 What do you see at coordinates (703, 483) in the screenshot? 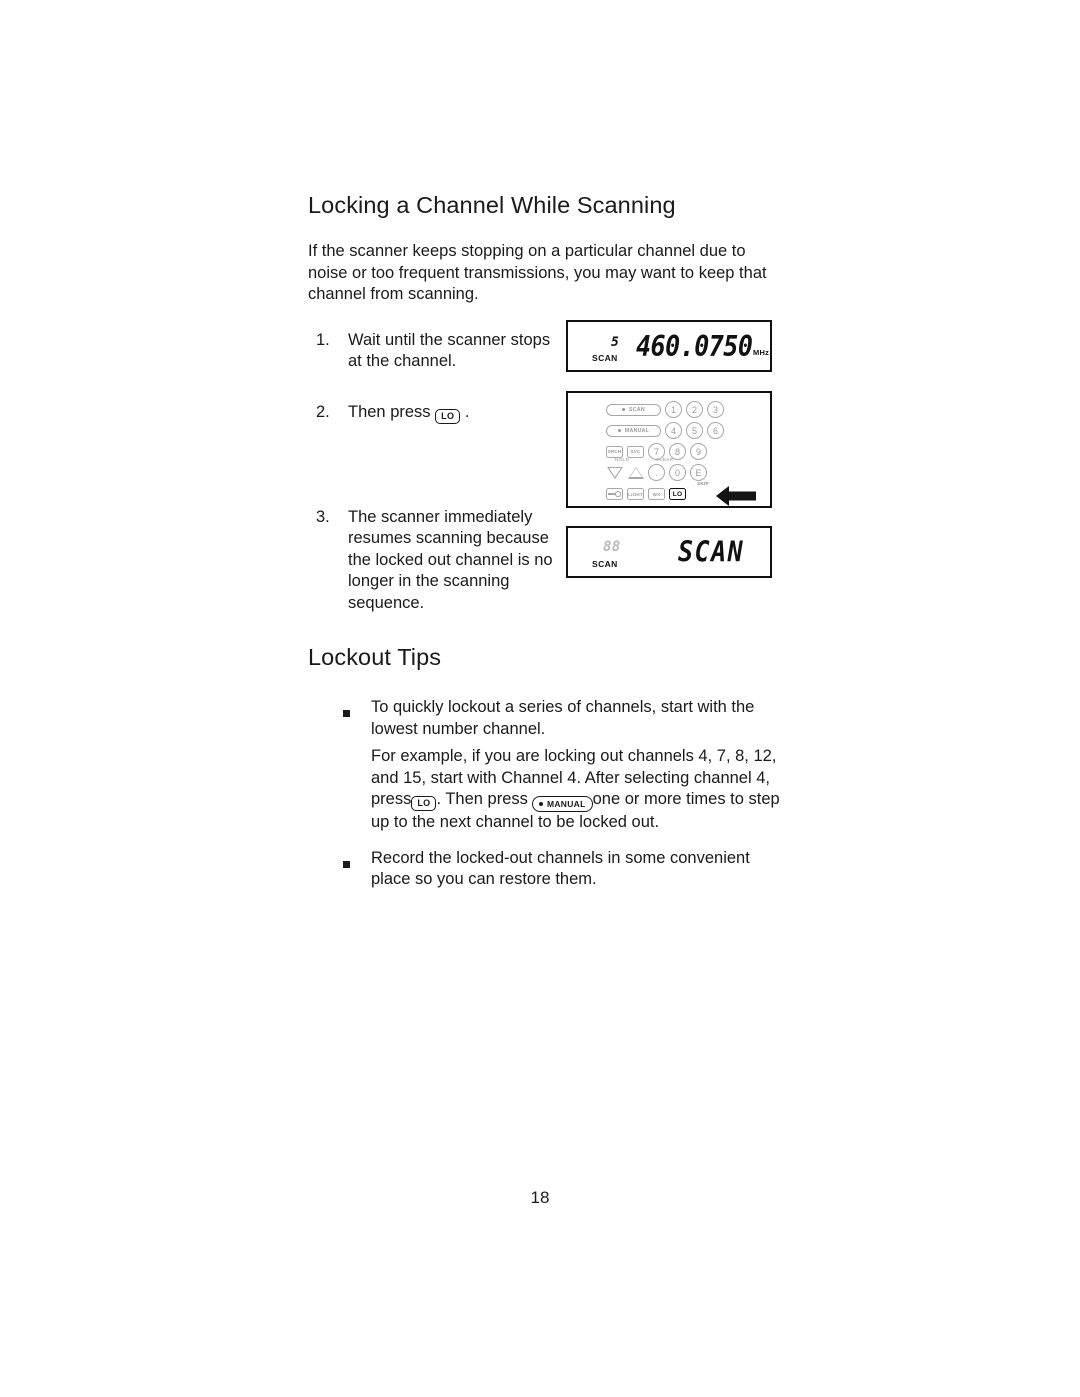
I see `label-skip: SKIP` at bounding box center [703, 483].